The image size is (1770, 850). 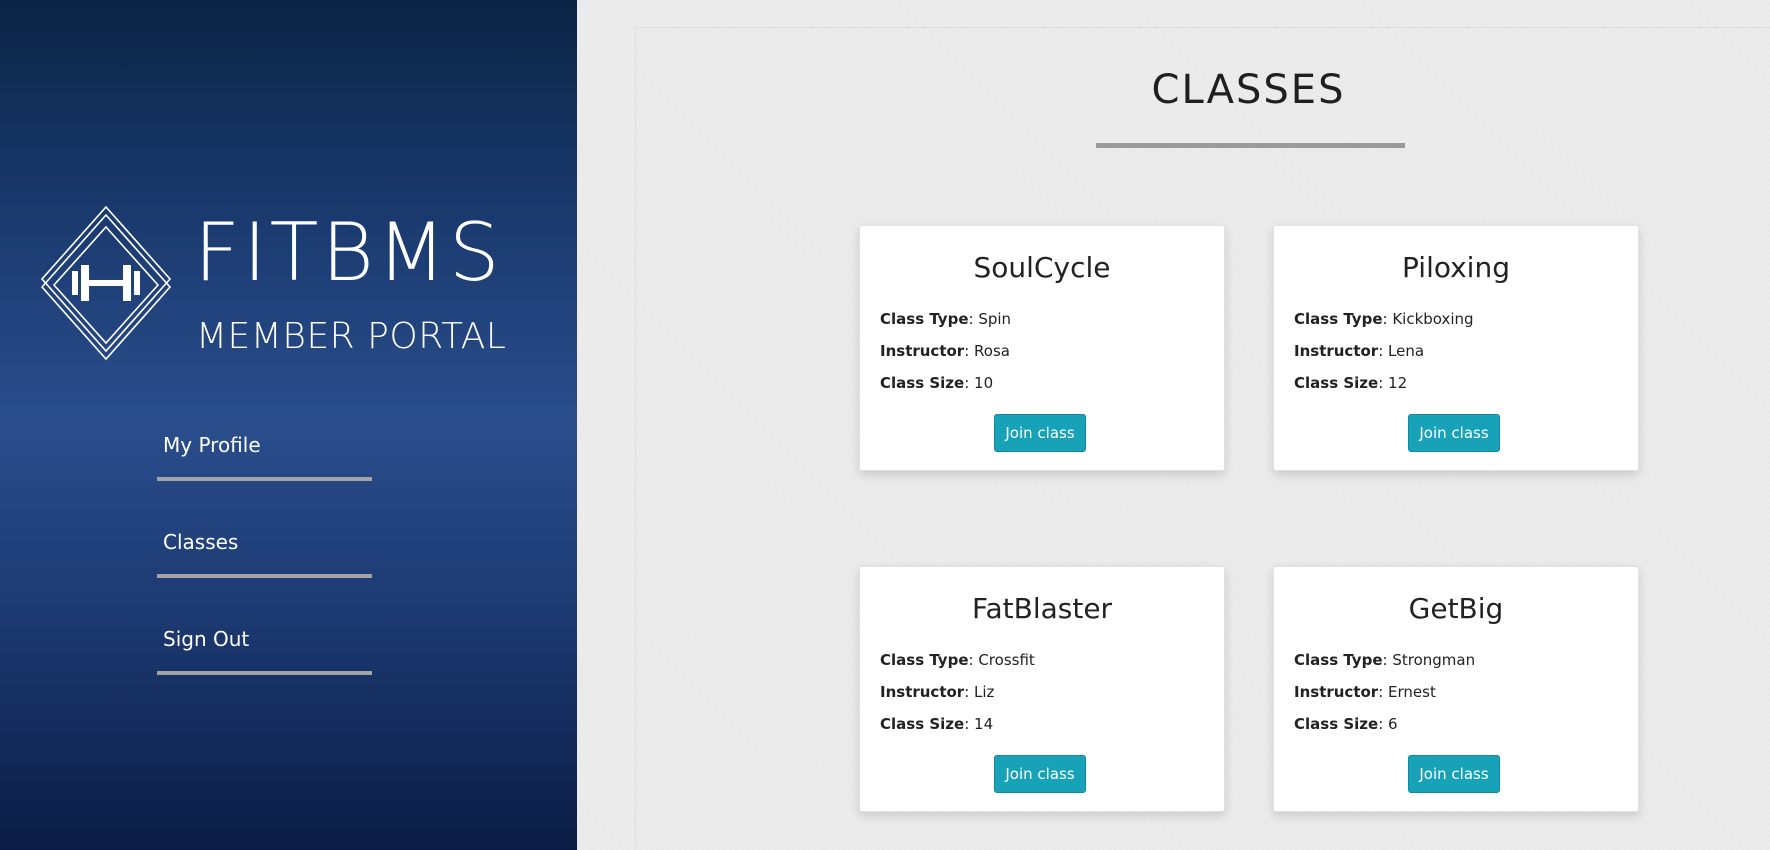 What do you see at coordinates (1042, 608) in the screenshot?
I see `class-name: FatBlaster` at bounding box center [1042, 608].